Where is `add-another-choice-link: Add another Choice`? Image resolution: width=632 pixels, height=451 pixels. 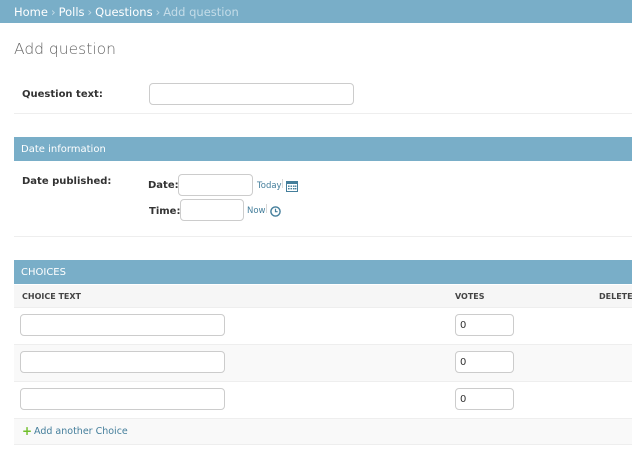
add-another-choice-link: Add another Choice is located at coordinates (81, 431).